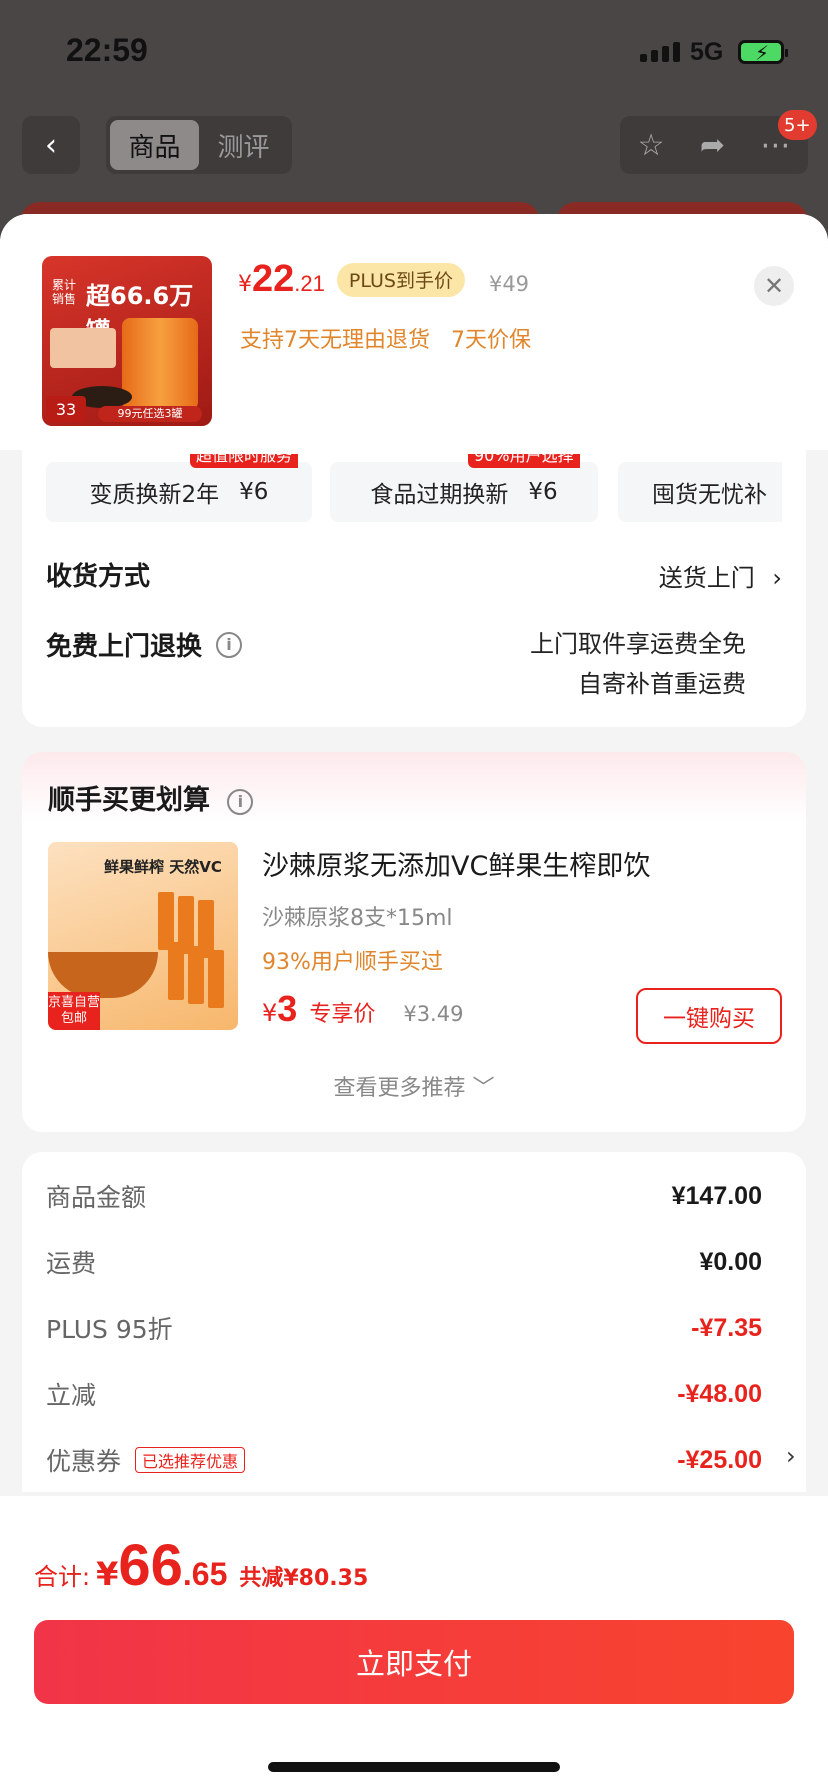 The image size is (828, 1792). Describe the element at coordinates (400, 279) in the screenshot. I see `plus-price-tag: PLUS到手价` at that location.